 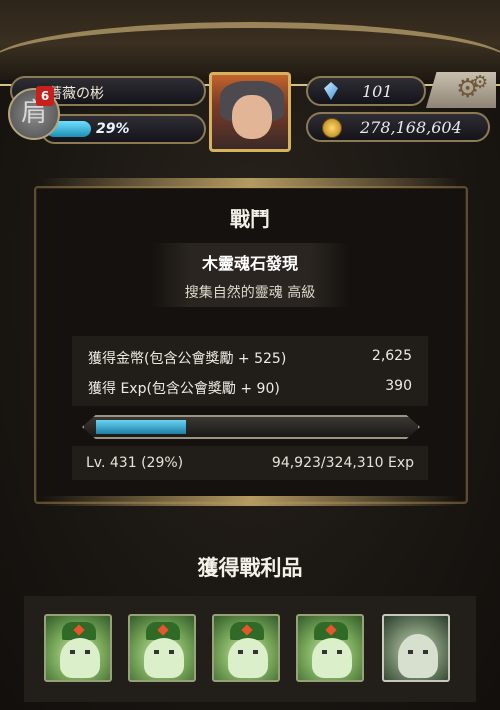 What do you see at coordinates (411, 127) in the screenshot?
I see `coin-count: 278,168,604` at bounding box center [411, 127].